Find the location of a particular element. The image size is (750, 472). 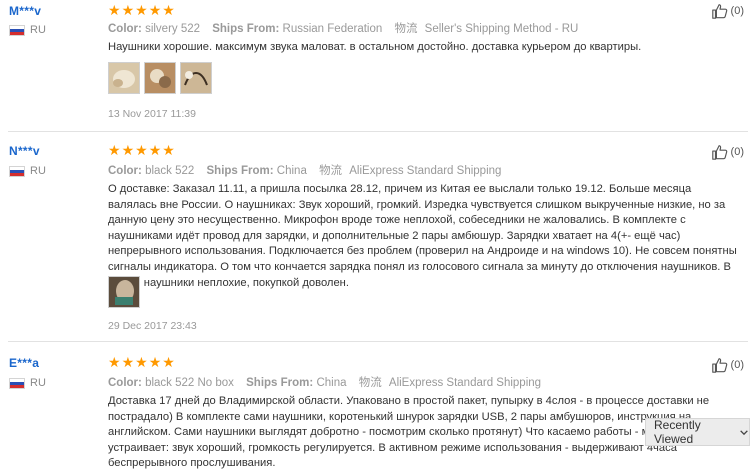

ships-from-value: Russian Federation is located at coordinates (332, 29).